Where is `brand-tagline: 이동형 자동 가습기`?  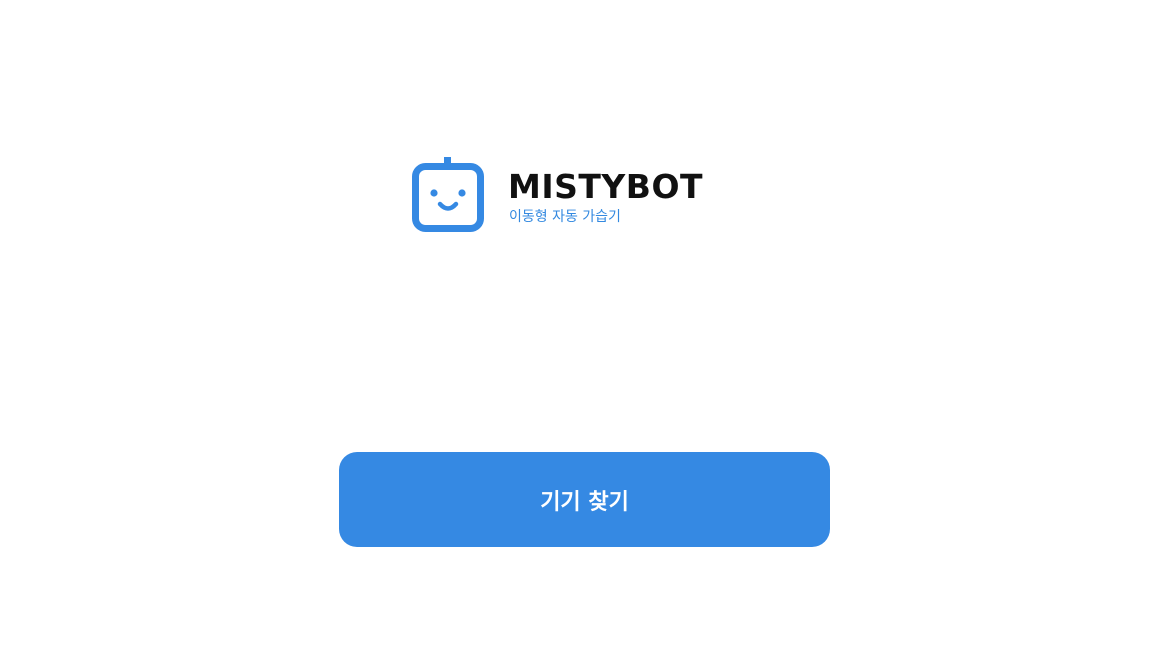 brand-tagline: 이동형 자동 가습기 is located at coordinates (565, 217).